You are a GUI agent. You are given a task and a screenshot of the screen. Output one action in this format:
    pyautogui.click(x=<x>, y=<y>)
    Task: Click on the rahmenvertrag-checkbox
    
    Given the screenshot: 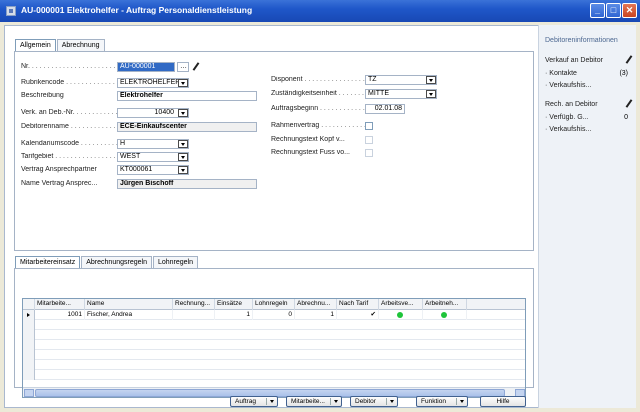 What is the action you would take?
    pyautogui.click(x=369, y=126)
    